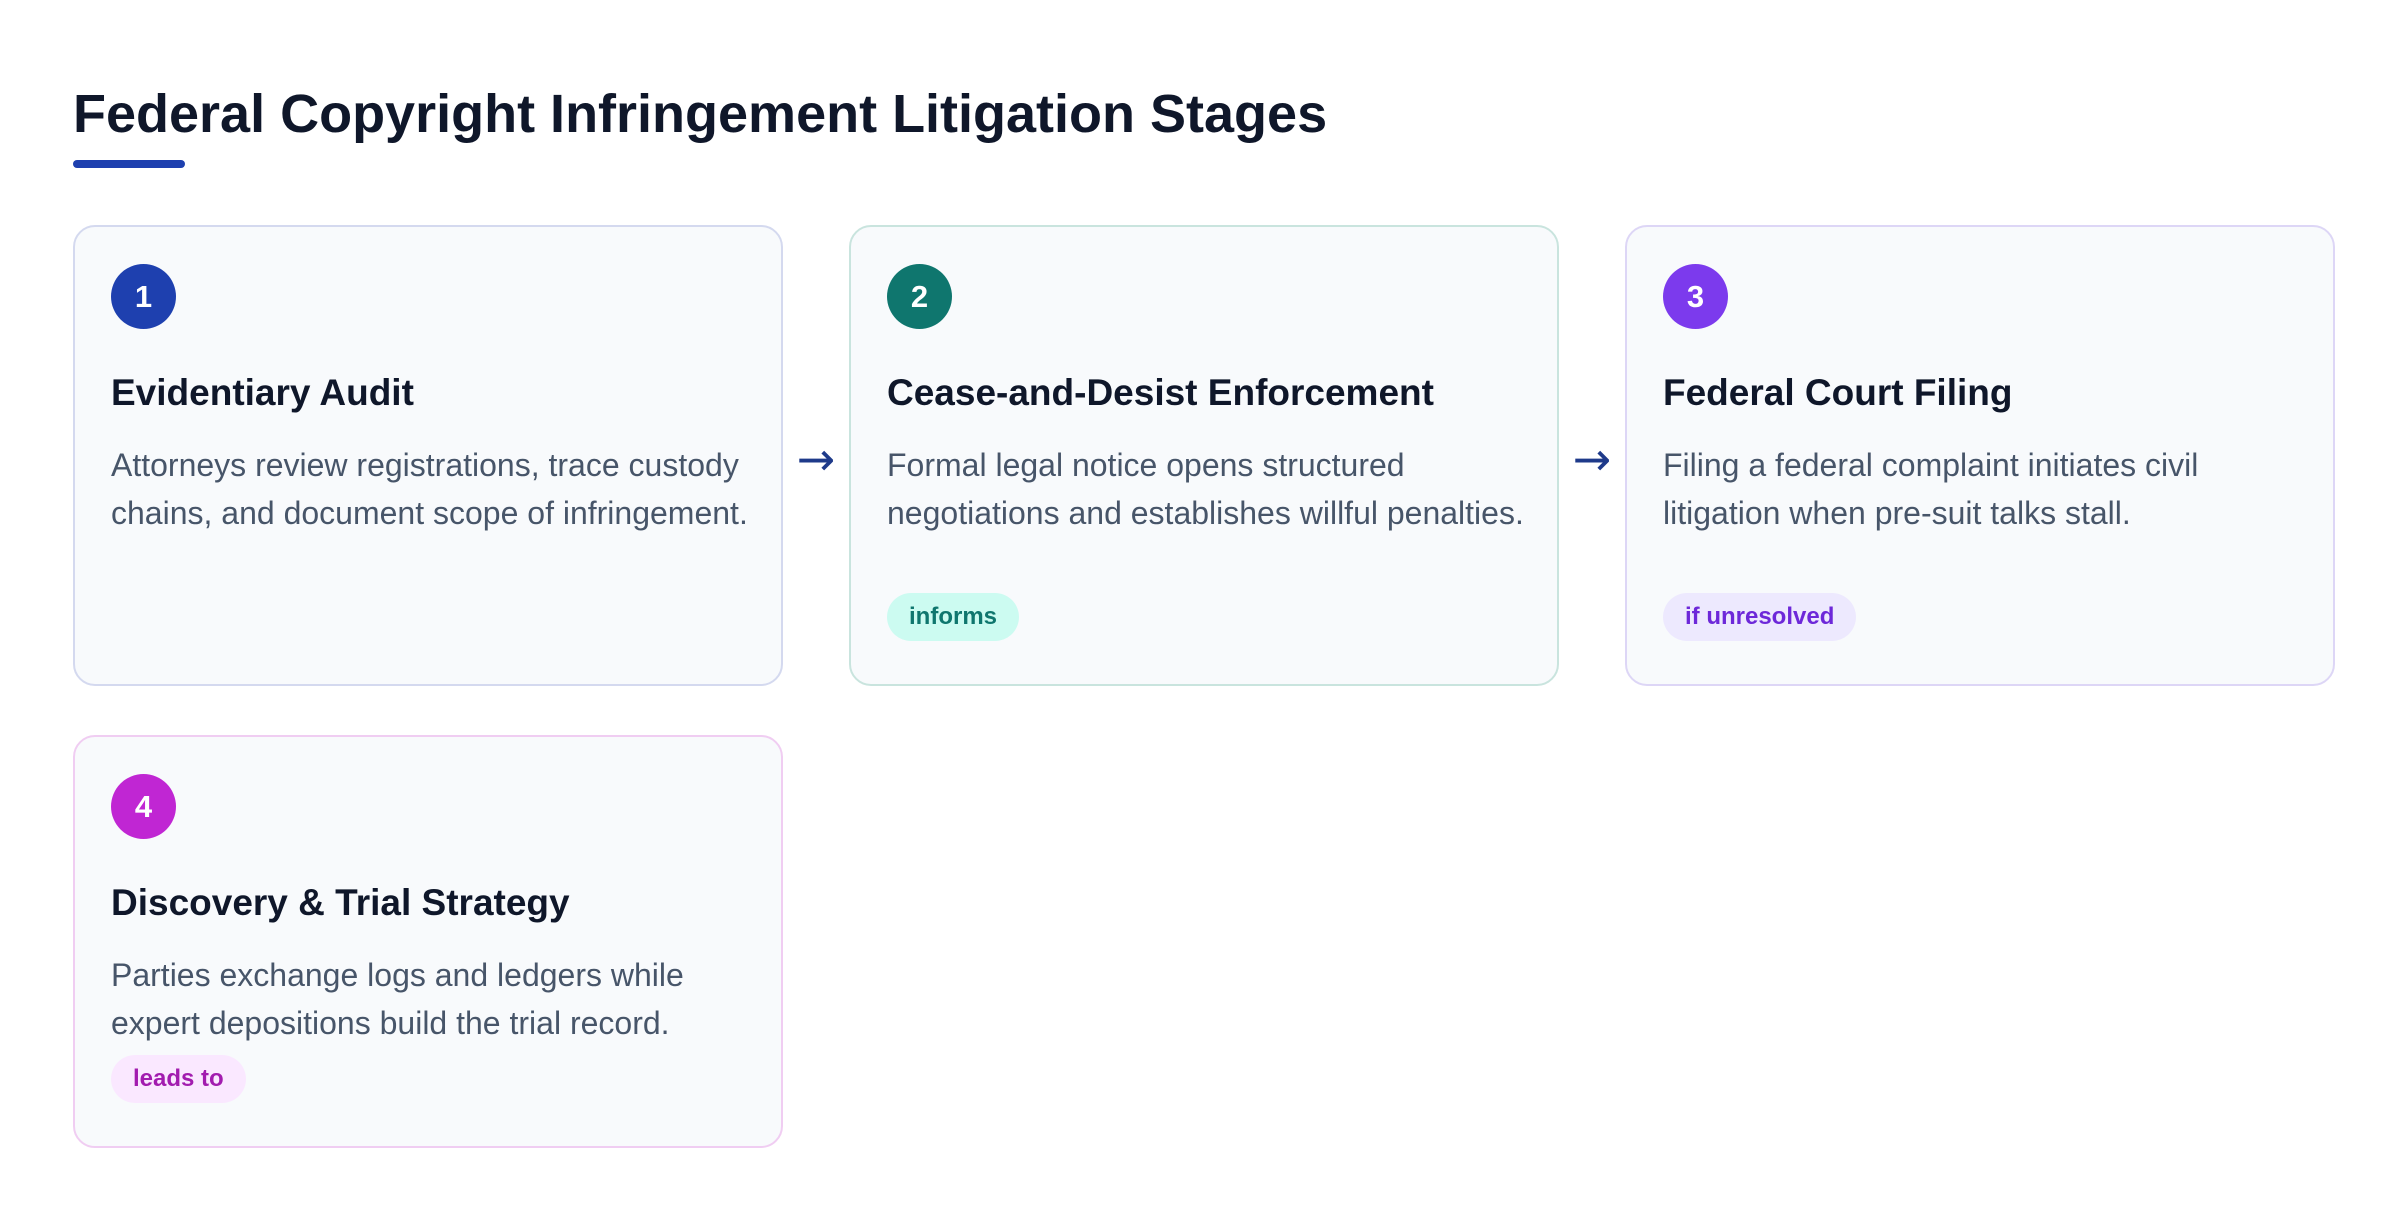  What do you see at coordinates (129, 164) in the screenshot?
I see `title-underline` at bounding box center [129, 164].